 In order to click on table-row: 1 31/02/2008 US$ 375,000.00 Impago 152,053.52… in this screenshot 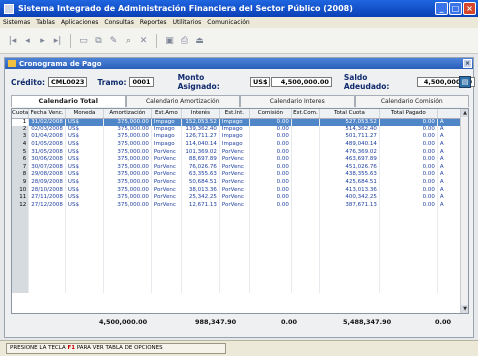, I will do `click(239, 122)`.